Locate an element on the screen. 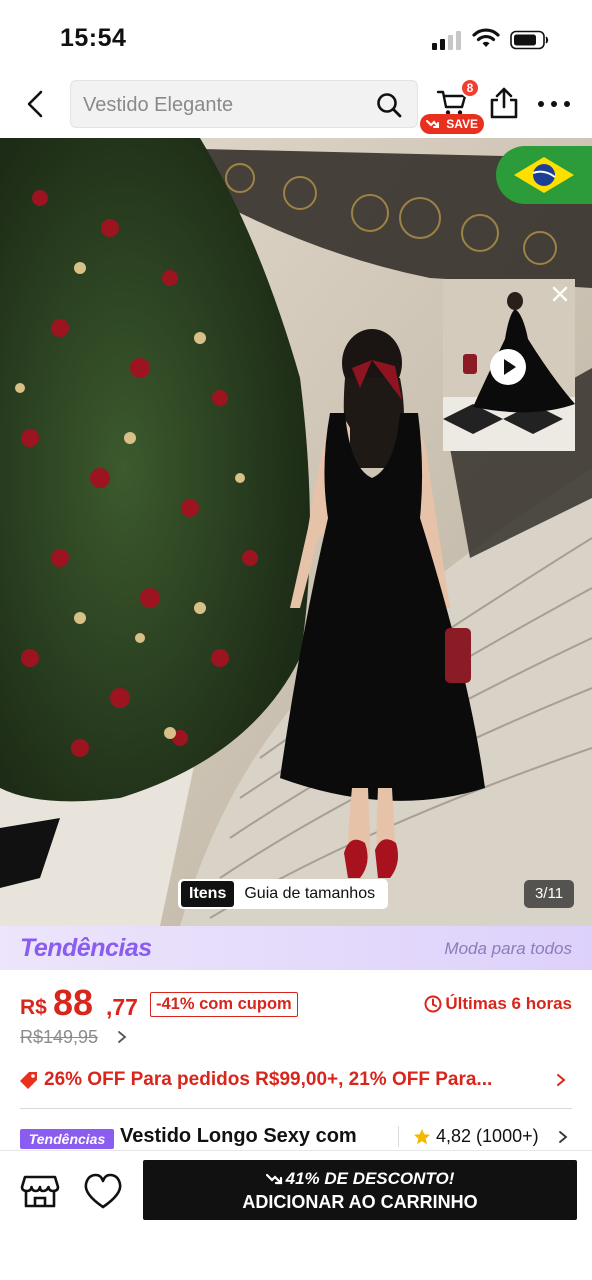 Image resolution: width=592 pixels, height=1280 pixels. heart-icon is located at coordinates (103, 1191).